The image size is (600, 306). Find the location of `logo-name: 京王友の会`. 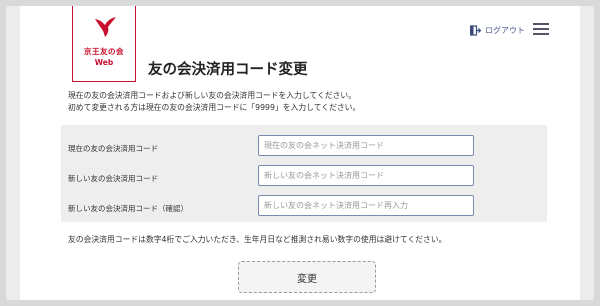

logo-name: 京王友の会 is located at coordinates (104, 51).